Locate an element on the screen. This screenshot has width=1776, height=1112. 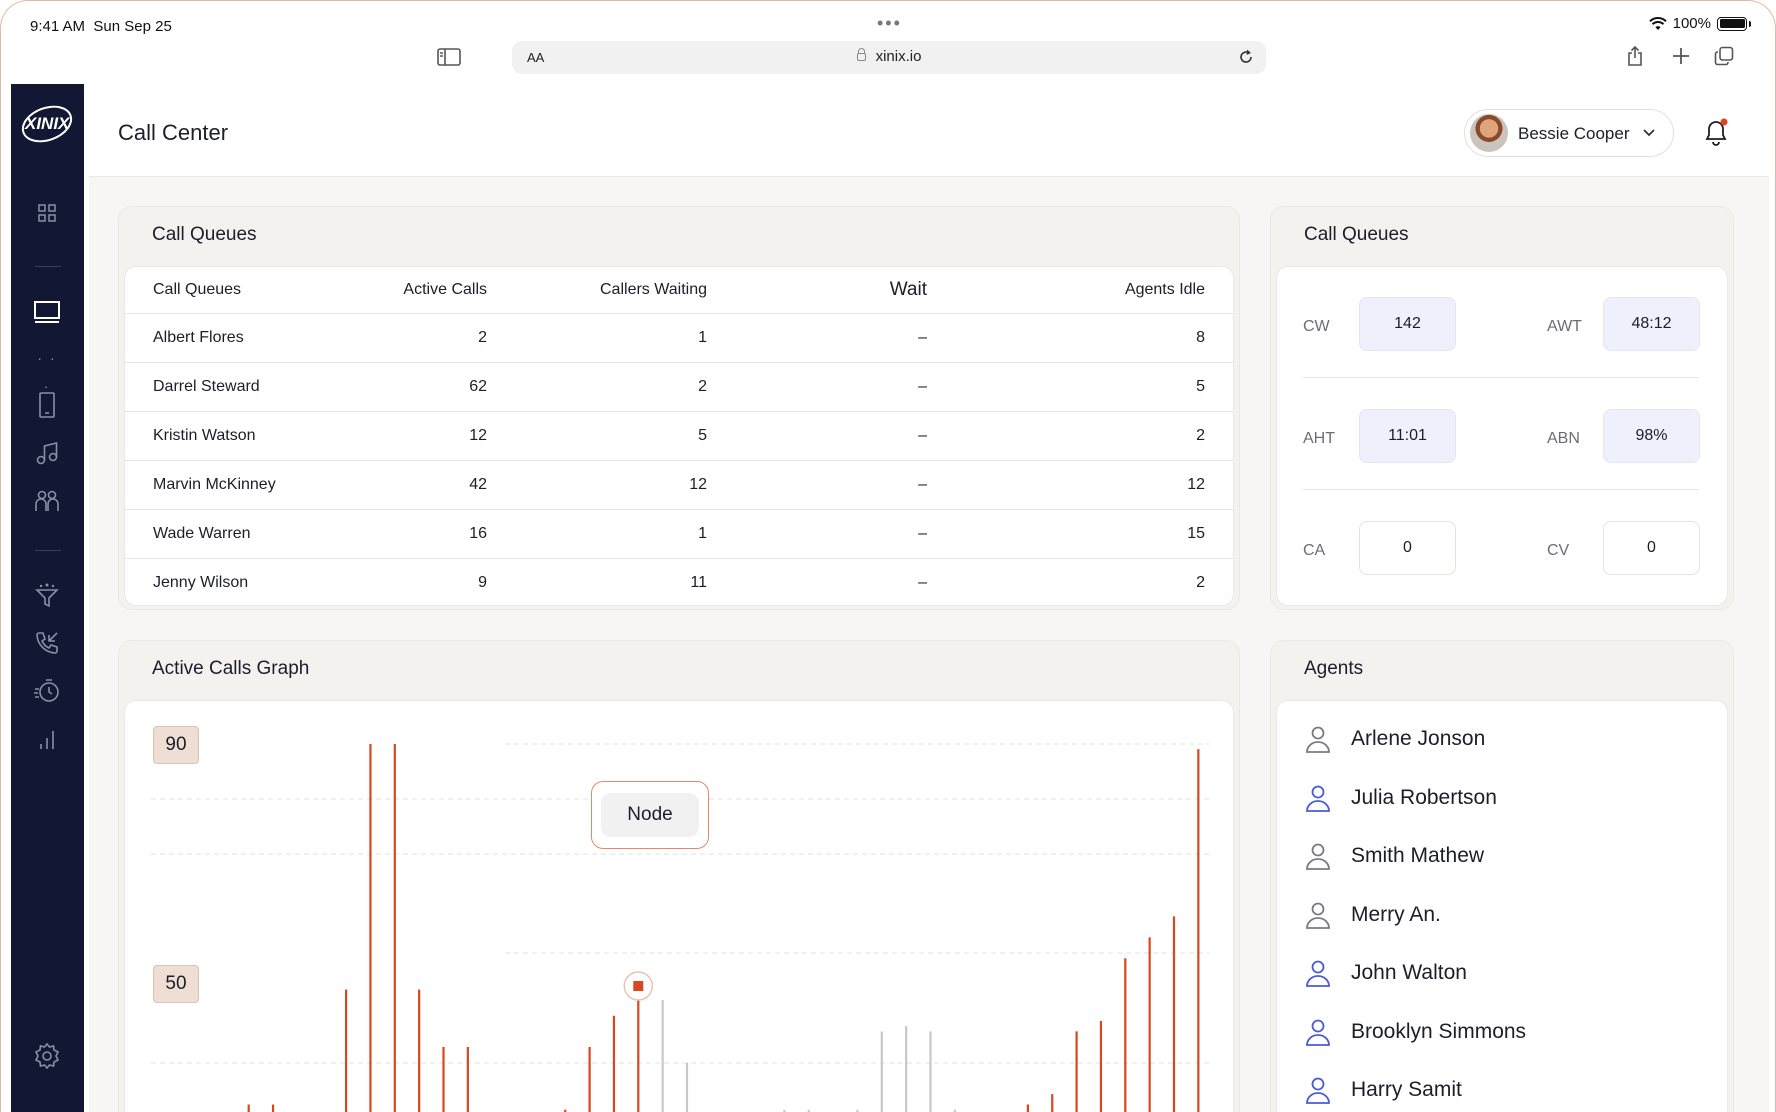
table-row: Marvin McKinney 42 12–12 is located at coordinates (679, 485).